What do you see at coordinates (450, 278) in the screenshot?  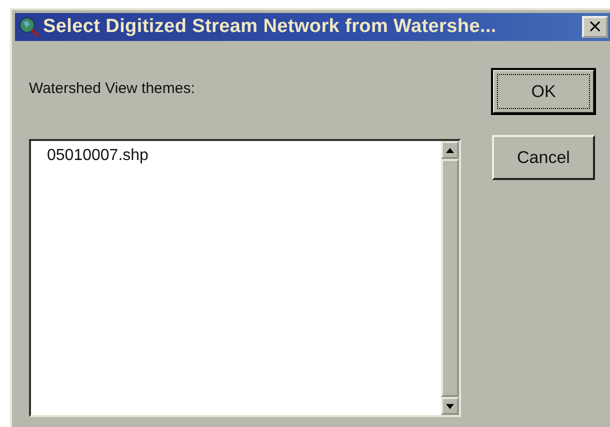 I see `vertical-scrollbar` at bounding box center [450, 278].